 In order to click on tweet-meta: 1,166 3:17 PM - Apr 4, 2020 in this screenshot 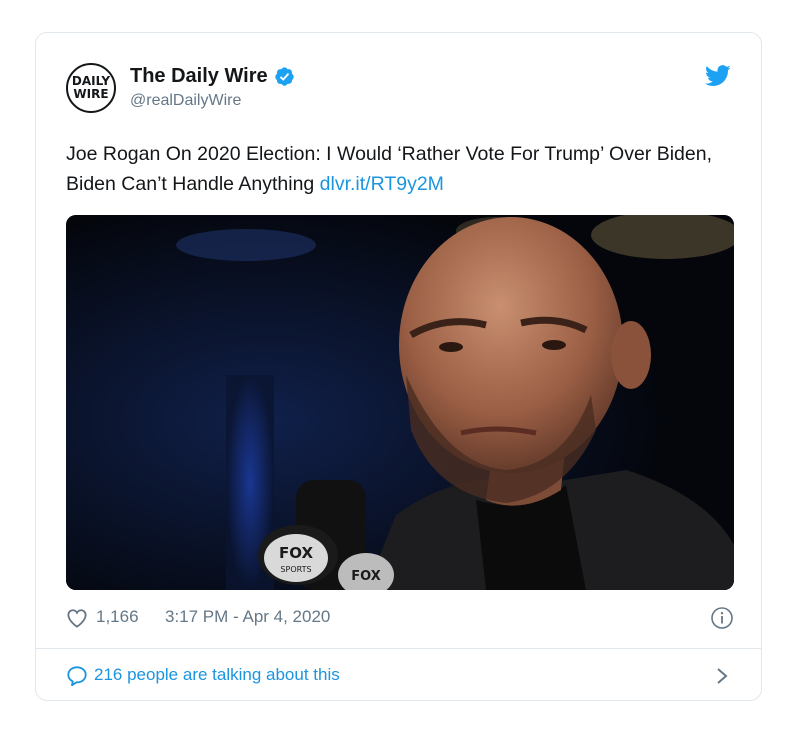, I will do `click(400, 619)`.